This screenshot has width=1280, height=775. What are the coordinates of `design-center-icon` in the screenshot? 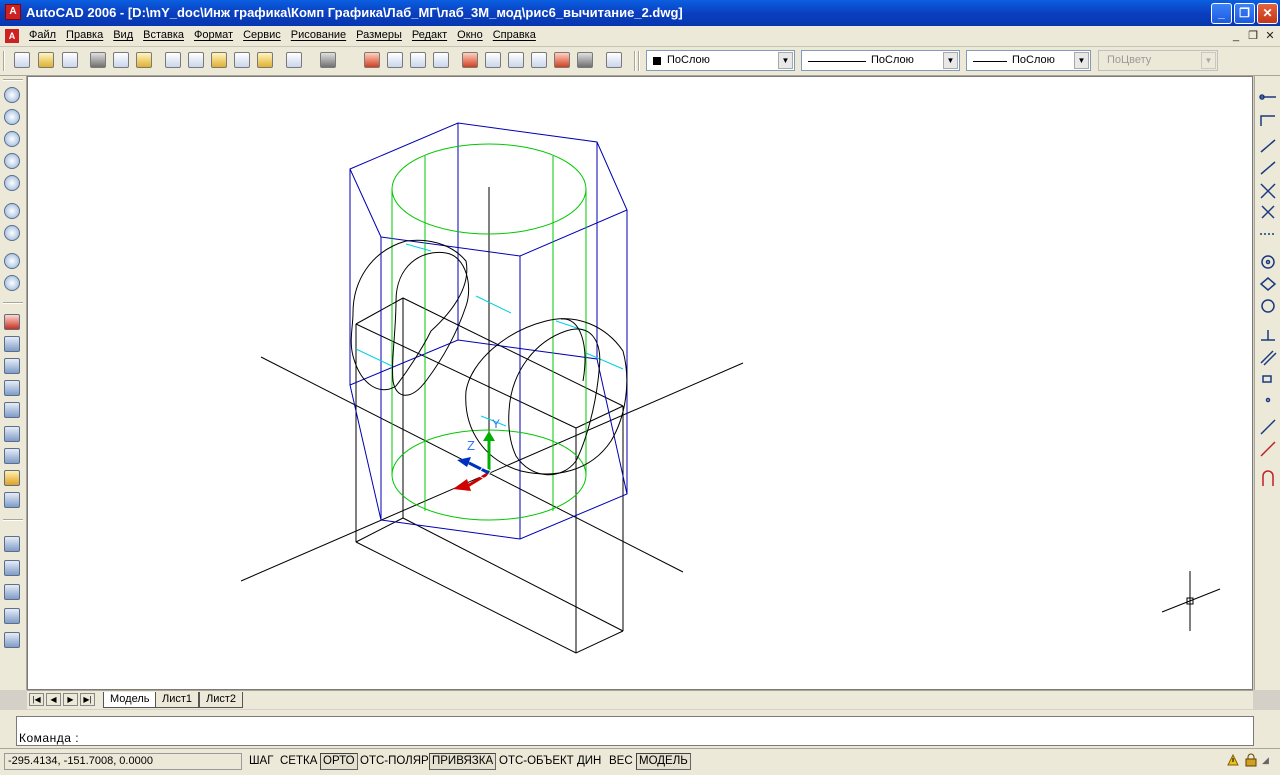 It's located at (493, 60).